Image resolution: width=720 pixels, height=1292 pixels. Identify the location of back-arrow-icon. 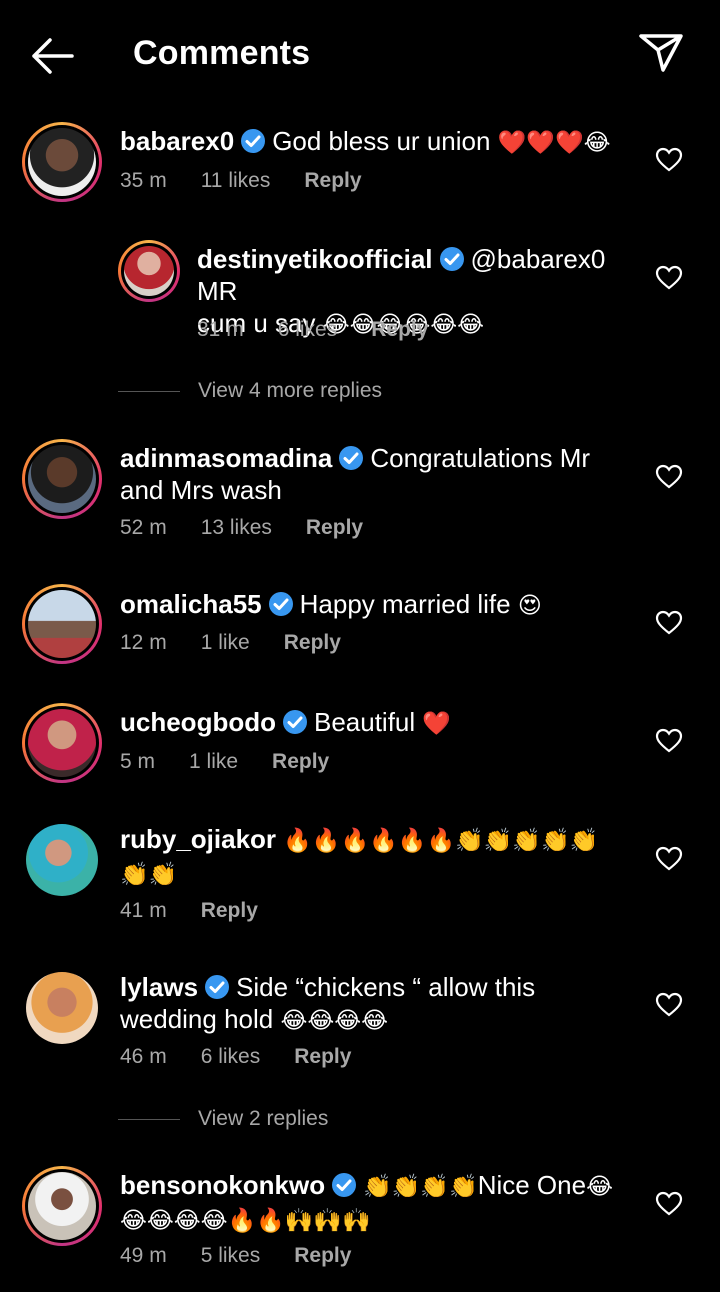
(52, 56).